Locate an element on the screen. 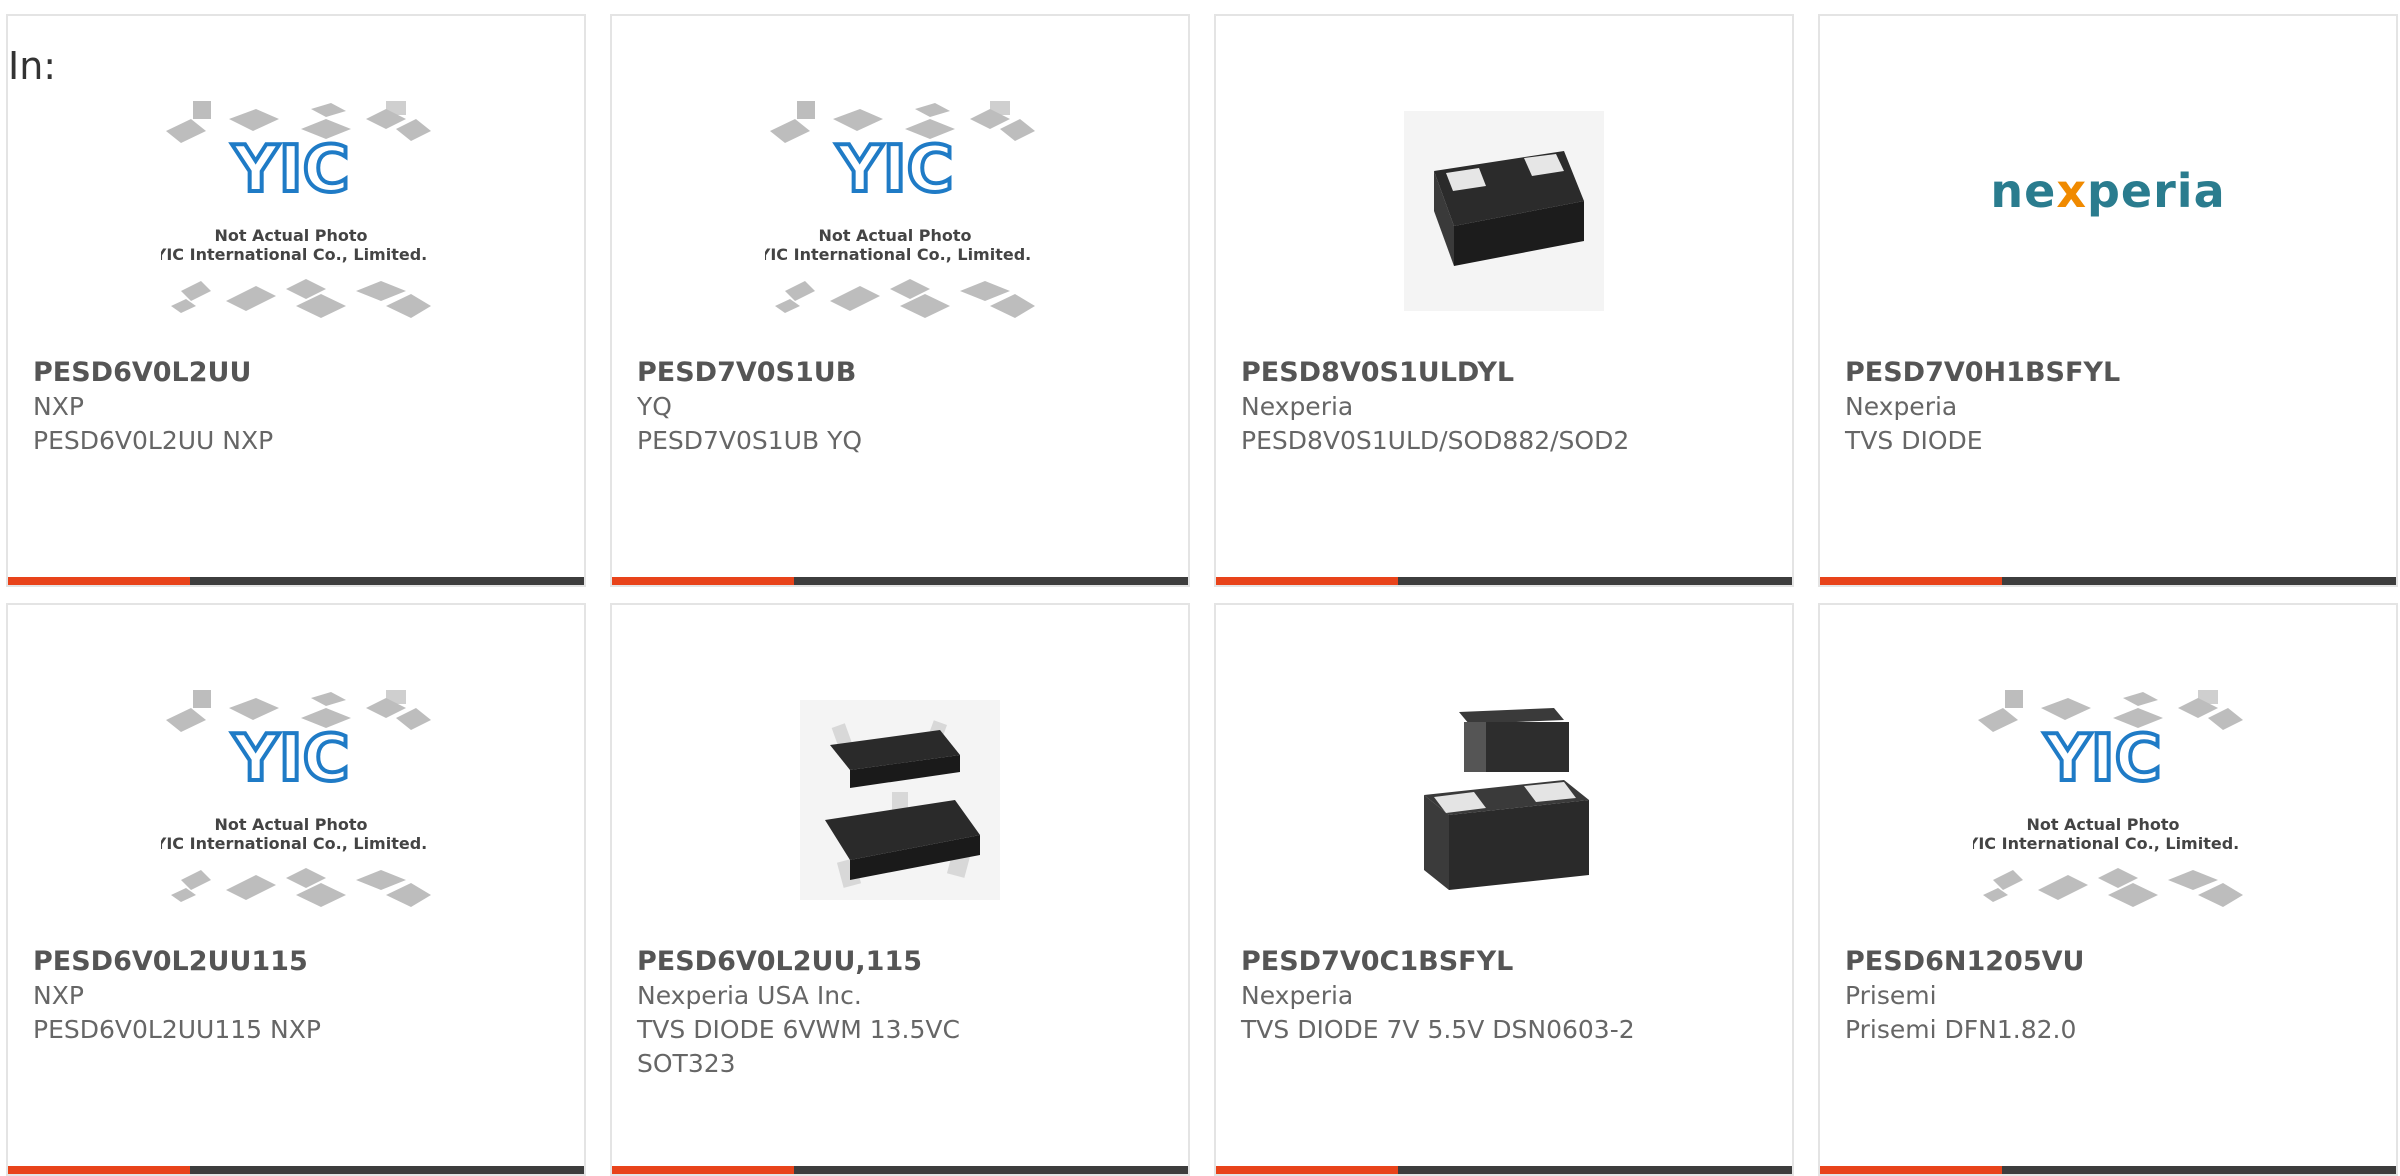 The image size is (2400, 1176). description: Prisemi DFN1.82.0 is located at coordinates (1961, 1029).